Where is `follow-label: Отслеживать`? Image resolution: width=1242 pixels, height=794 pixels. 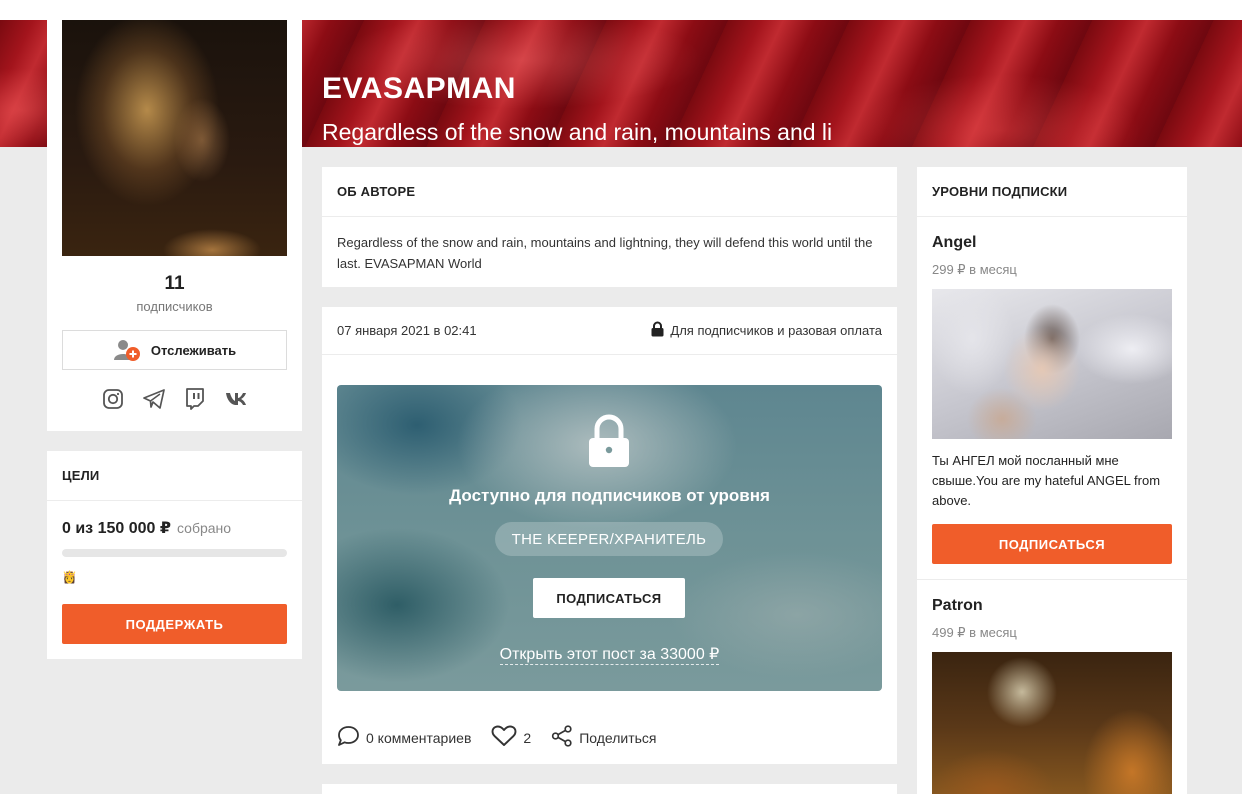 follow-label: Отслеживать is located at coordinates (193, 350).